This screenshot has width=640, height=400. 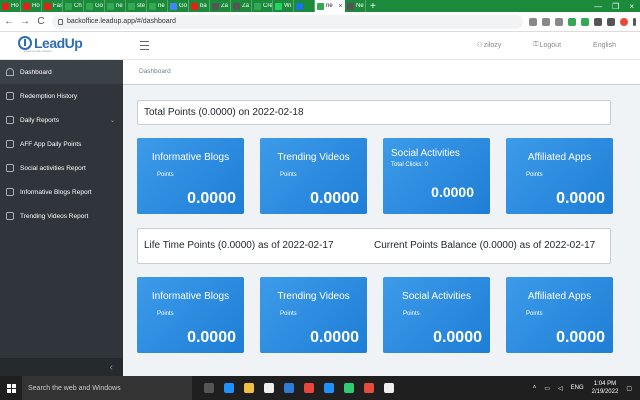 What do you see at coordinates (73, 6) in the screenshot?
I see `browser-tab: Ch` at bounding box center [73, 6].